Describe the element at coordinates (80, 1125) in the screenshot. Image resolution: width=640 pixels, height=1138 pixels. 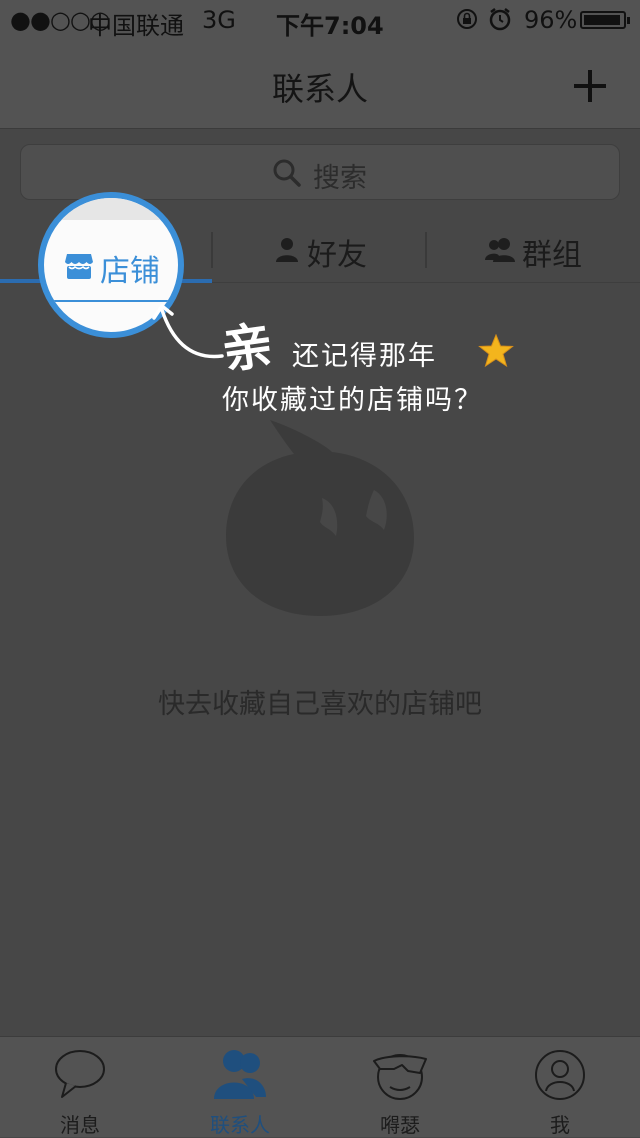
I see `tabbar-label: 消息` at that location.